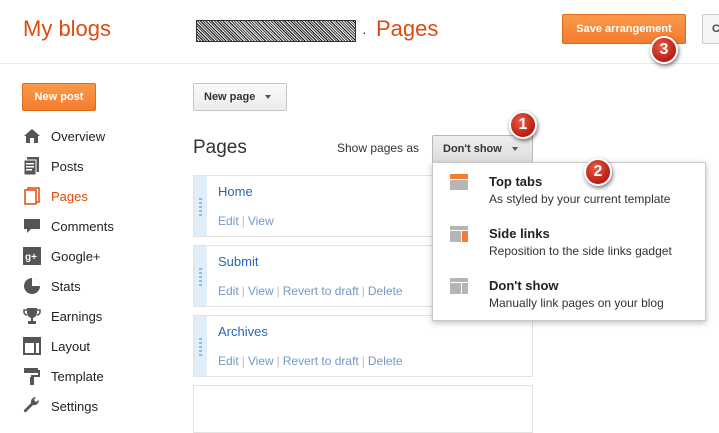 The height and width of the screenshot is (433, 719). Describe the element at coordinates (77, 376) in the screenshot. I see `sidebar-item-label: Template` at that location.